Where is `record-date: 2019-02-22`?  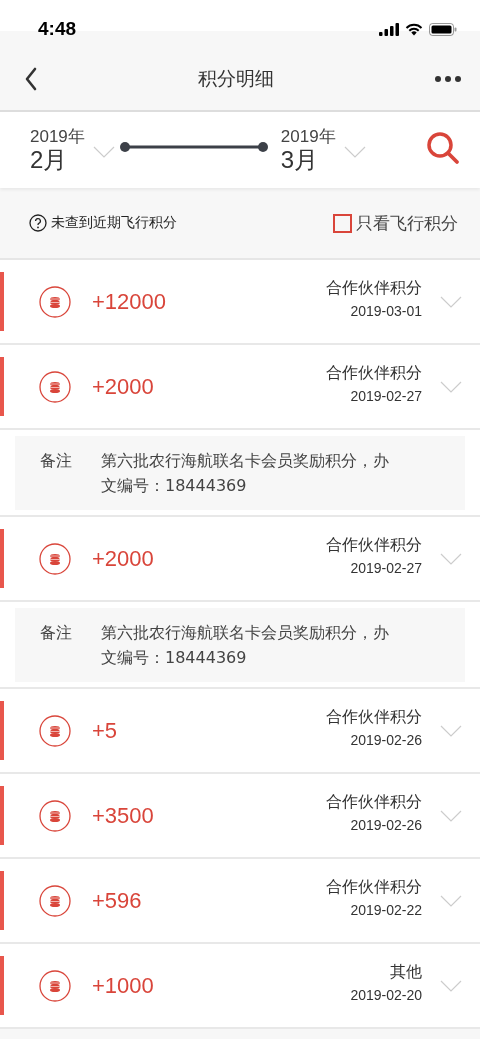 record-date: 2019-02-22 is located at coordinates (385, 910).